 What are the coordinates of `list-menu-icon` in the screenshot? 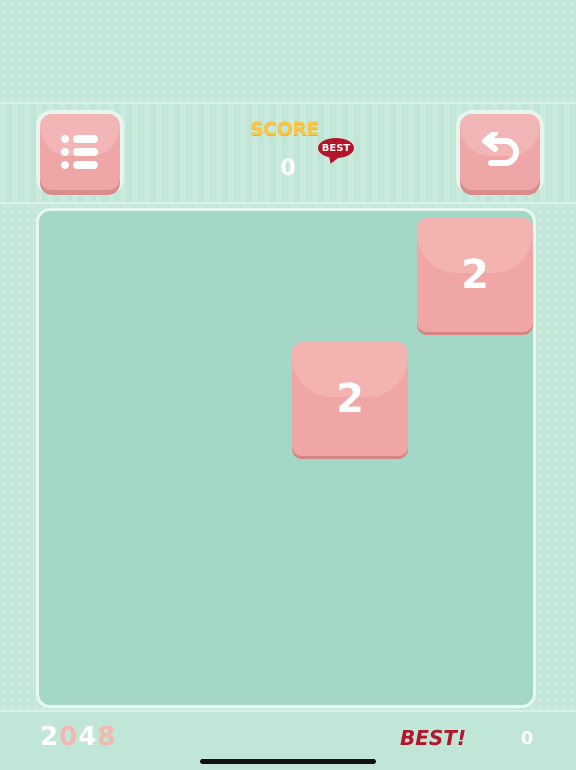 It's located at (79, 152).